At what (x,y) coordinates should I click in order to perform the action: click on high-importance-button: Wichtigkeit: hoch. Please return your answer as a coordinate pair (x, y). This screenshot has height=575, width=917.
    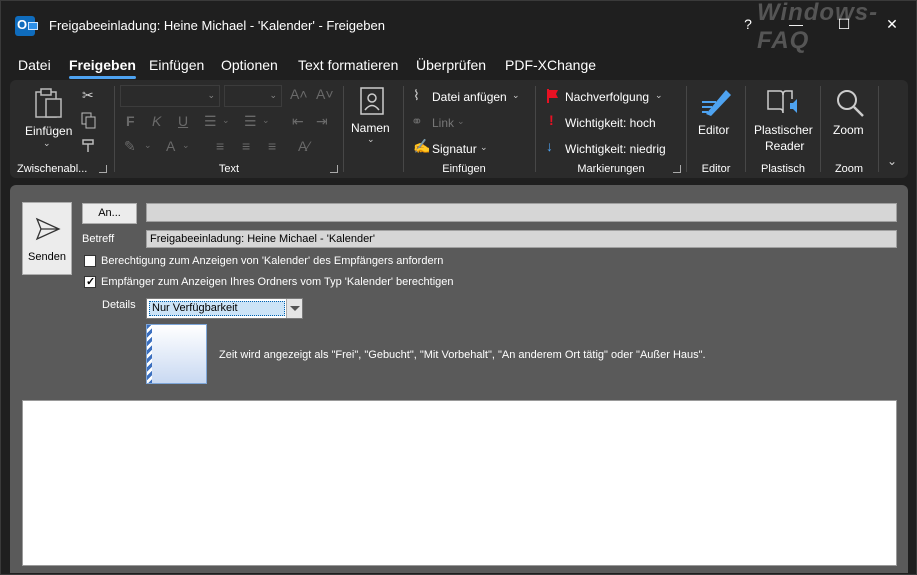
    Looking at the image, I should click on (610, 123).